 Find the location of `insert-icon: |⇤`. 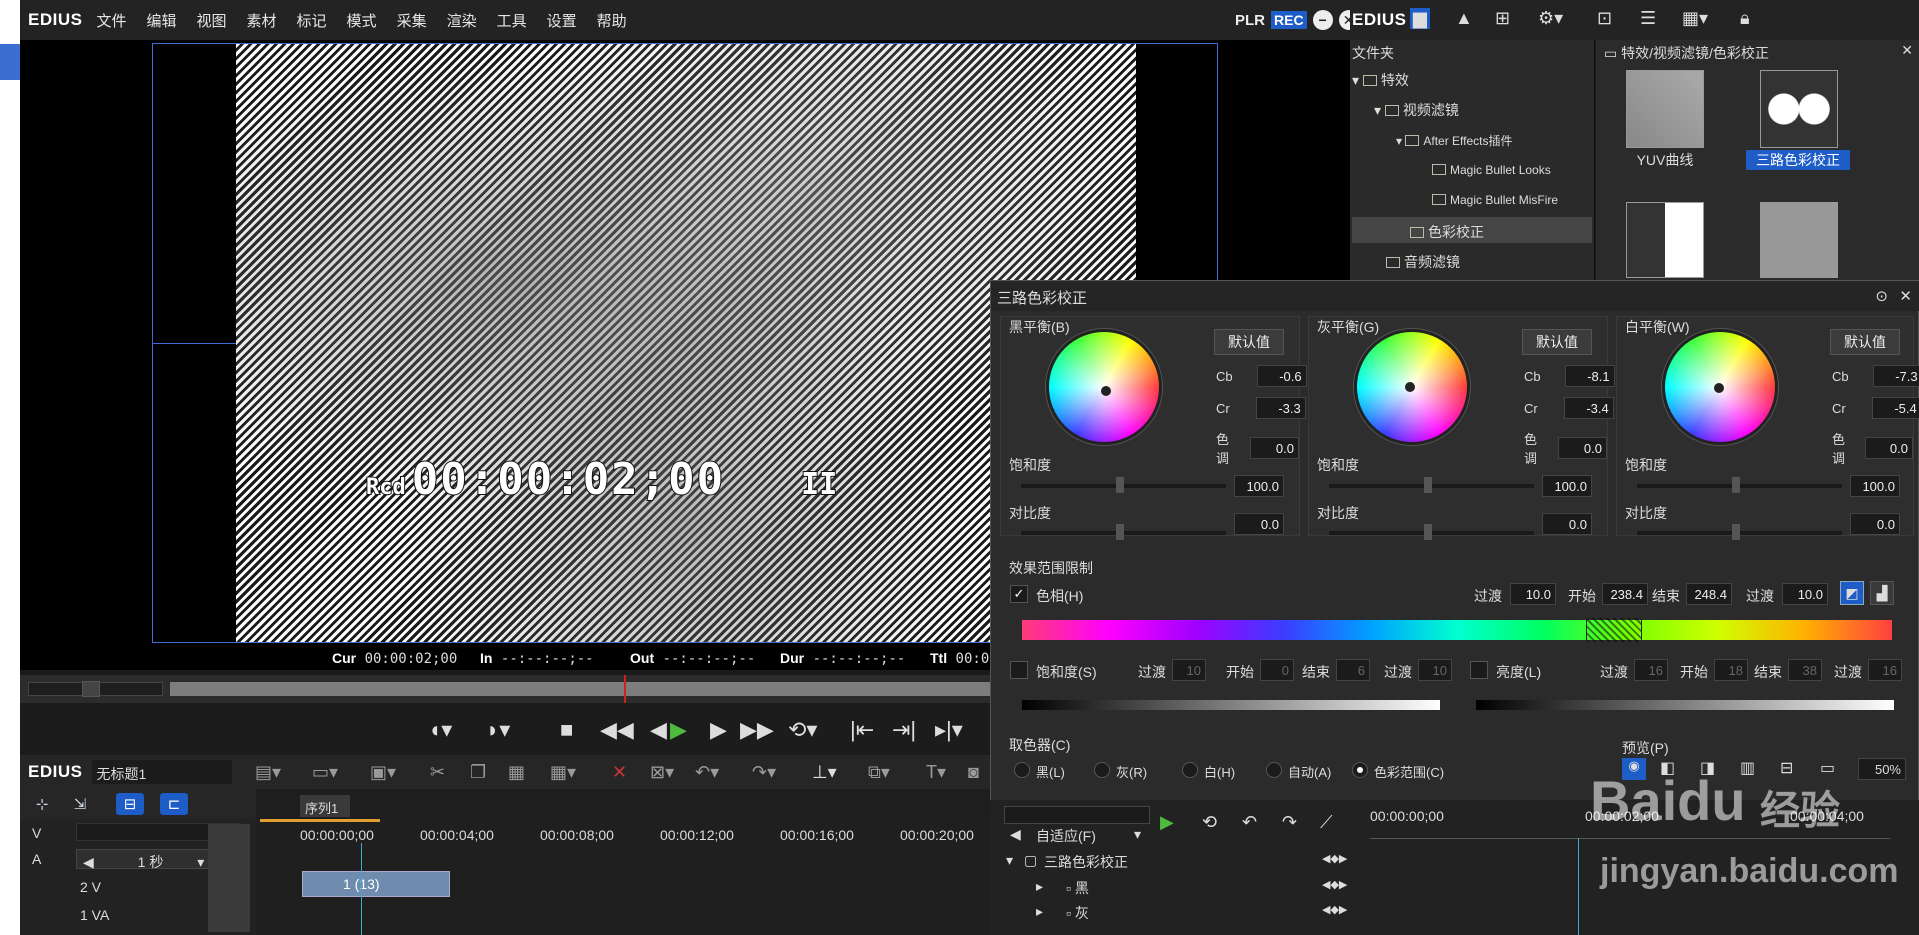

insert-icon: |⇤ is located at coordinates (862, 730).